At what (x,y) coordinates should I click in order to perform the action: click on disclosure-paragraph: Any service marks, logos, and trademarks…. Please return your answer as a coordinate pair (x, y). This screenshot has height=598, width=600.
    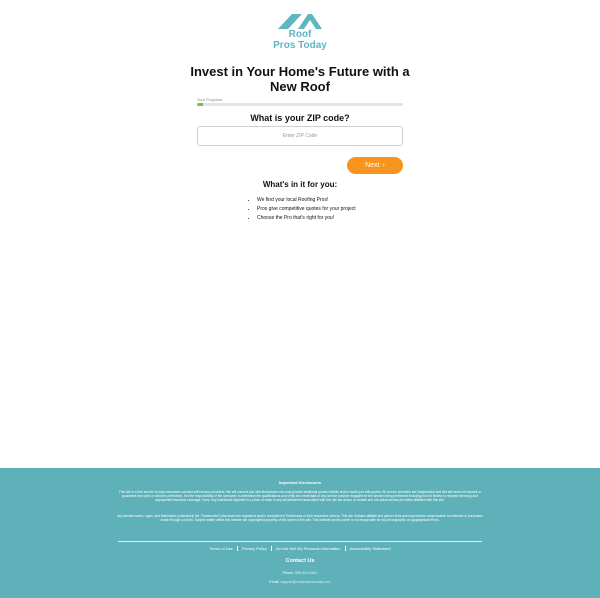
    Looking at the image, I should click on (300, 518).